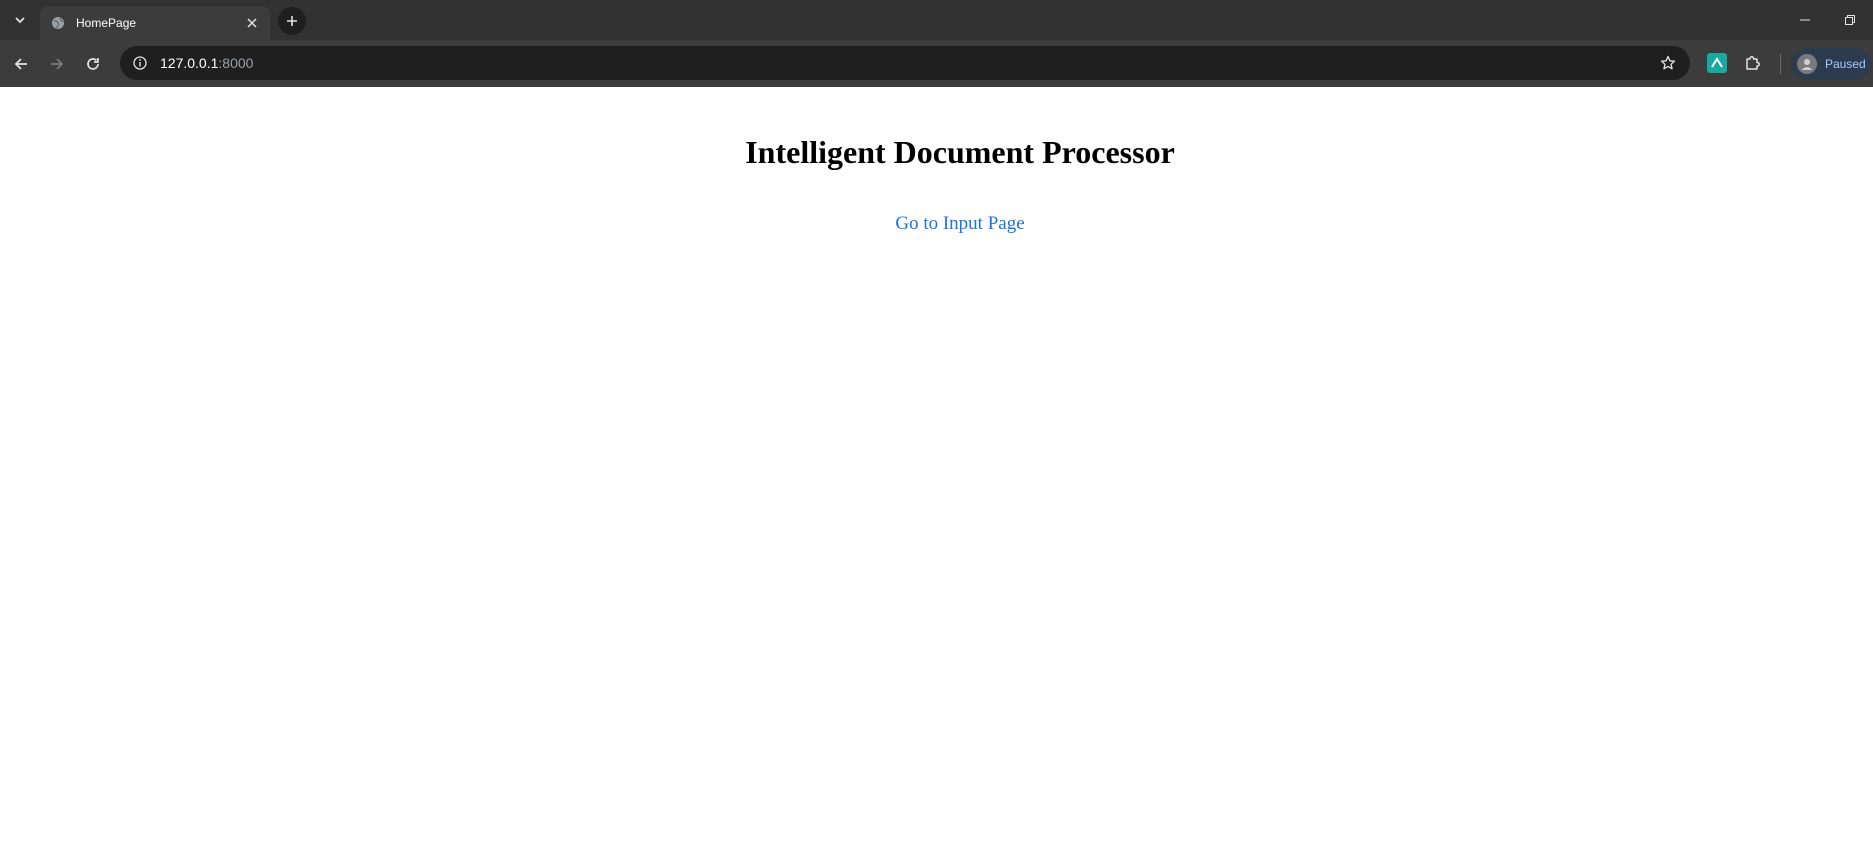 The image size is (1873, 853). What do you see at coordinates (140, 63) in the screenshot?
I see `info-icon` at bounding box center [140, 63].